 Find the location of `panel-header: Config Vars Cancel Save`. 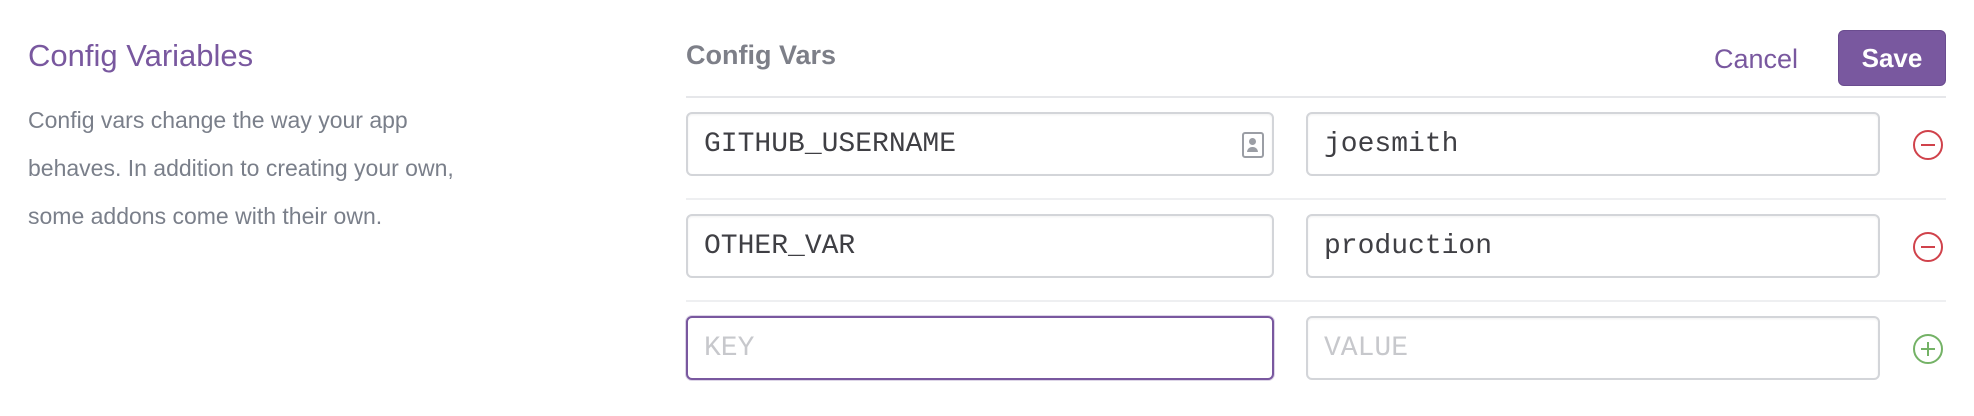

panel-header: Config Vars Cancel Save is located at coordinates (1316, 63).